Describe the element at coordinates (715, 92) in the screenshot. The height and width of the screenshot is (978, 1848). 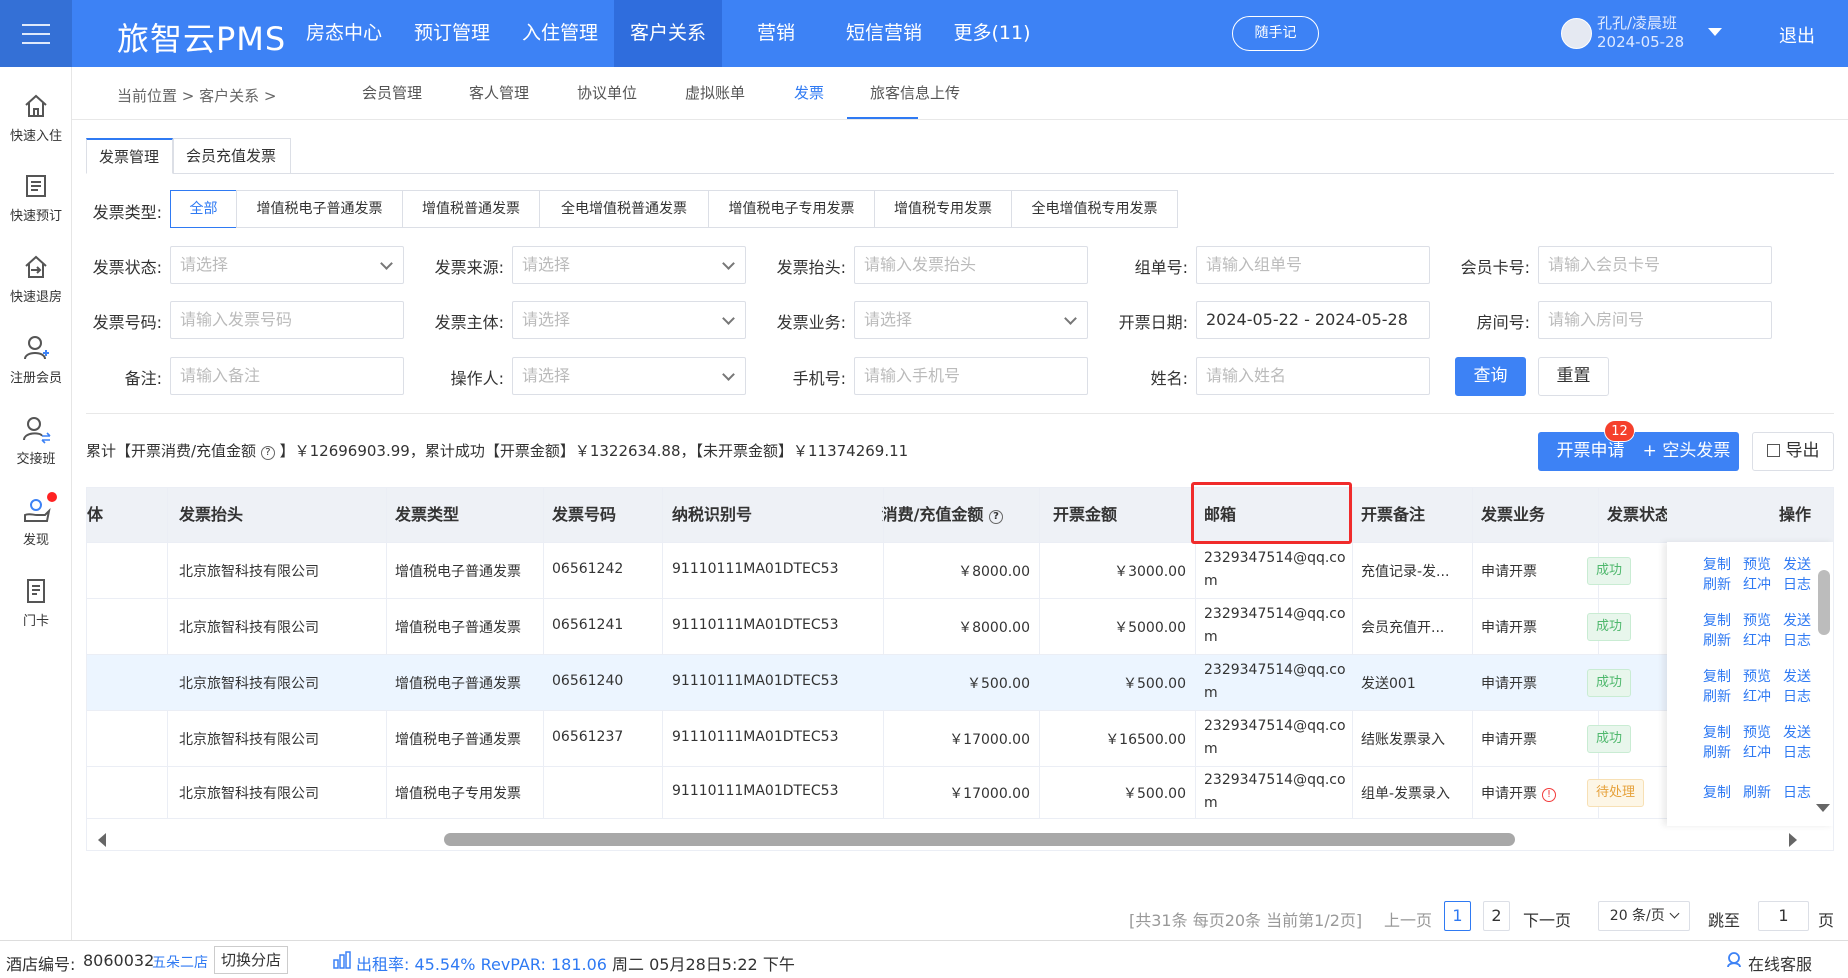
I see `subnav-virtual-bill: 虚拟账单` at that location.